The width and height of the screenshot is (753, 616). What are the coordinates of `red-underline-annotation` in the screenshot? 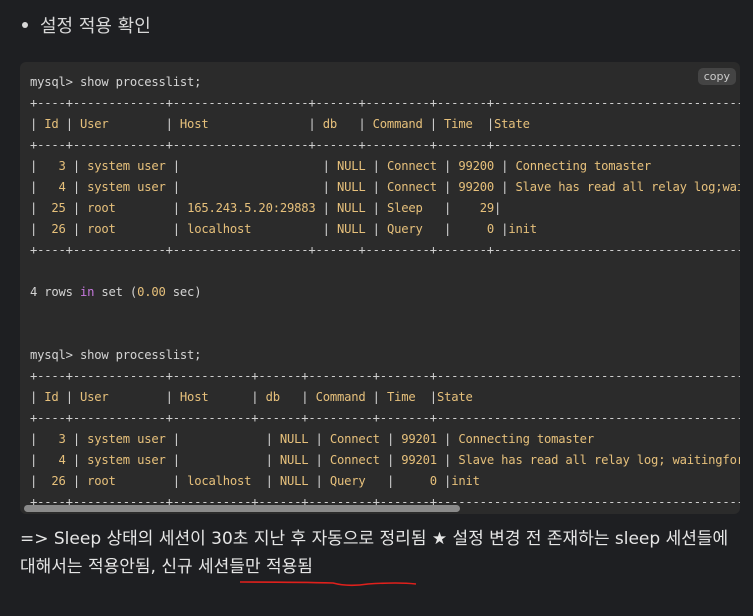 It's located at (328, 584).